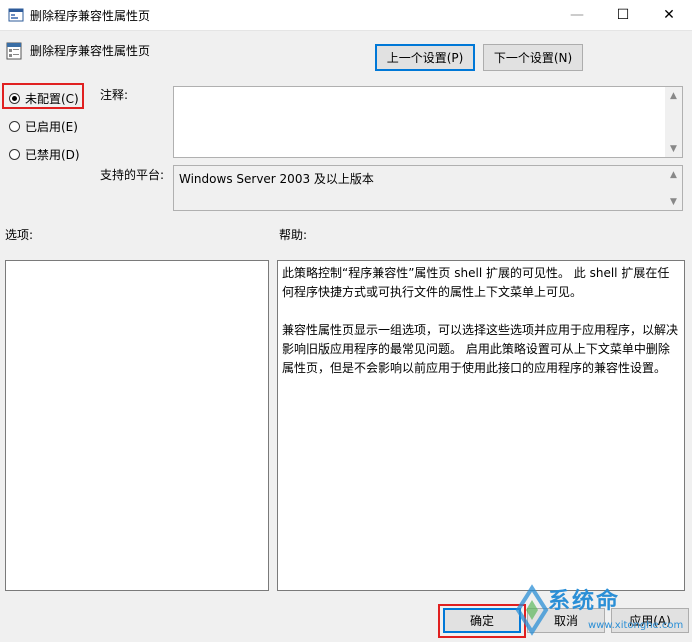 The height and width of the screenshot is (642, 692). What do you see at coordinates (51, 127) in the screenshot?
I see `radio-label: 已启用(E)` at bounding box center [51, 127].